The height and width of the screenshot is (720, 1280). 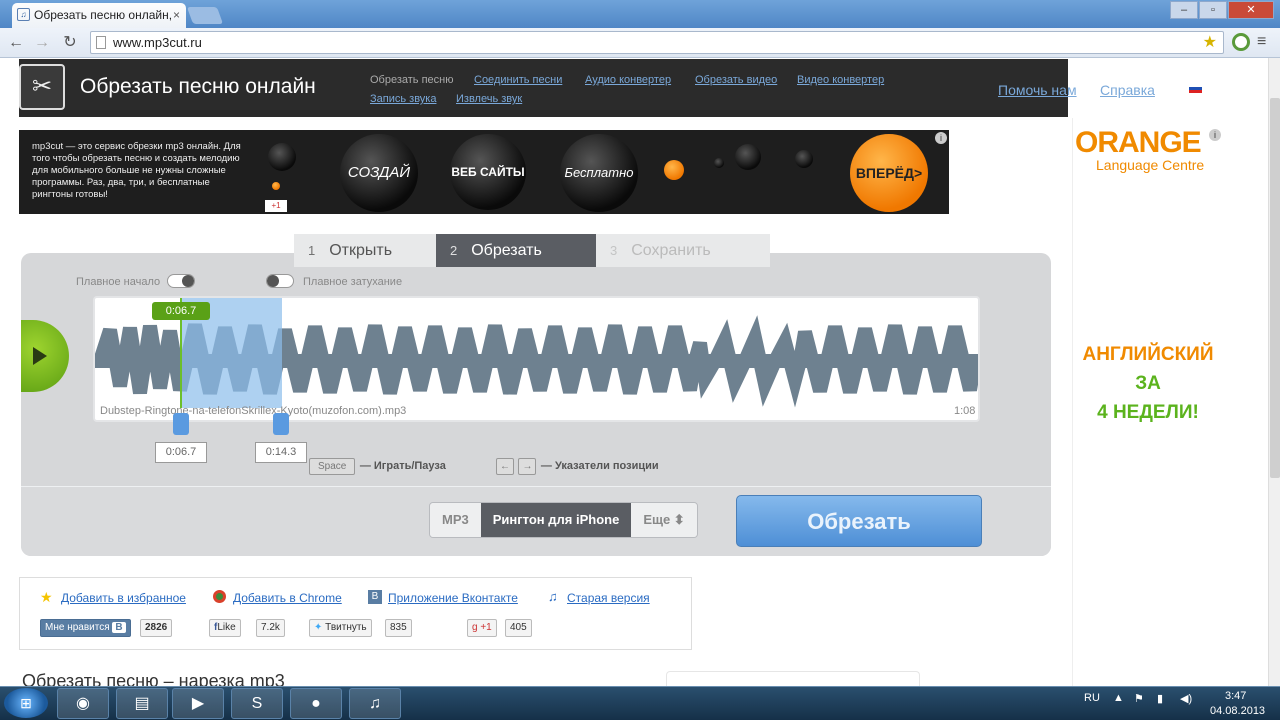 I want to click on tweet-button: ✦ Твитнуть, so click(x=340, y=628).